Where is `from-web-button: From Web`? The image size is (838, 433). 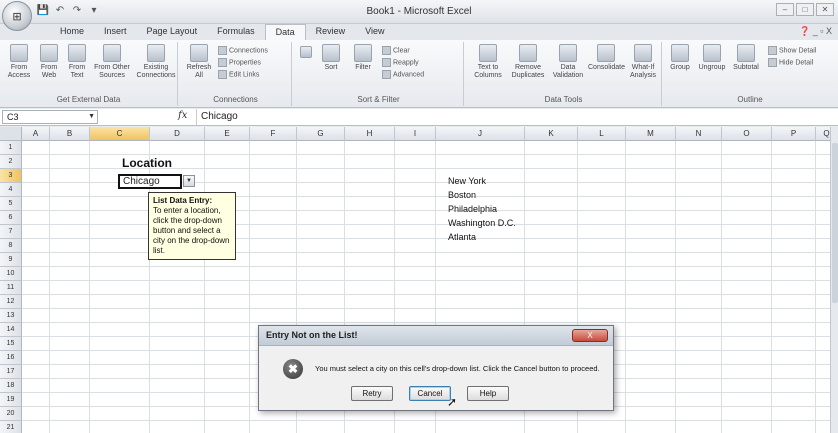
from-web-button: From Web is located at coordinates (49, 62).